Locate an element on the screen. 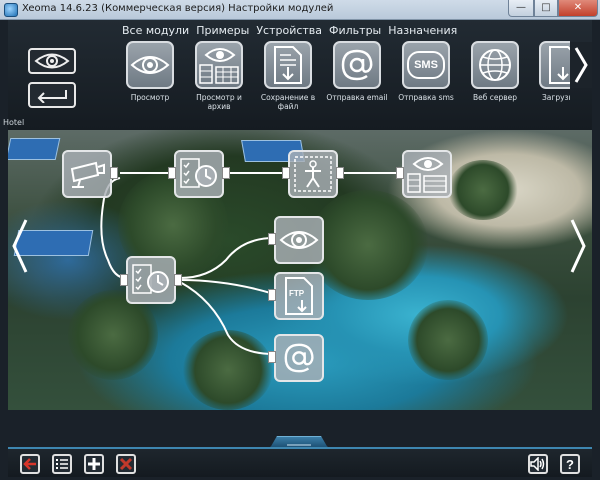 This screenshot has width=600, height=480. camera-name-label: Hotel is located at coordinates (14, 122).